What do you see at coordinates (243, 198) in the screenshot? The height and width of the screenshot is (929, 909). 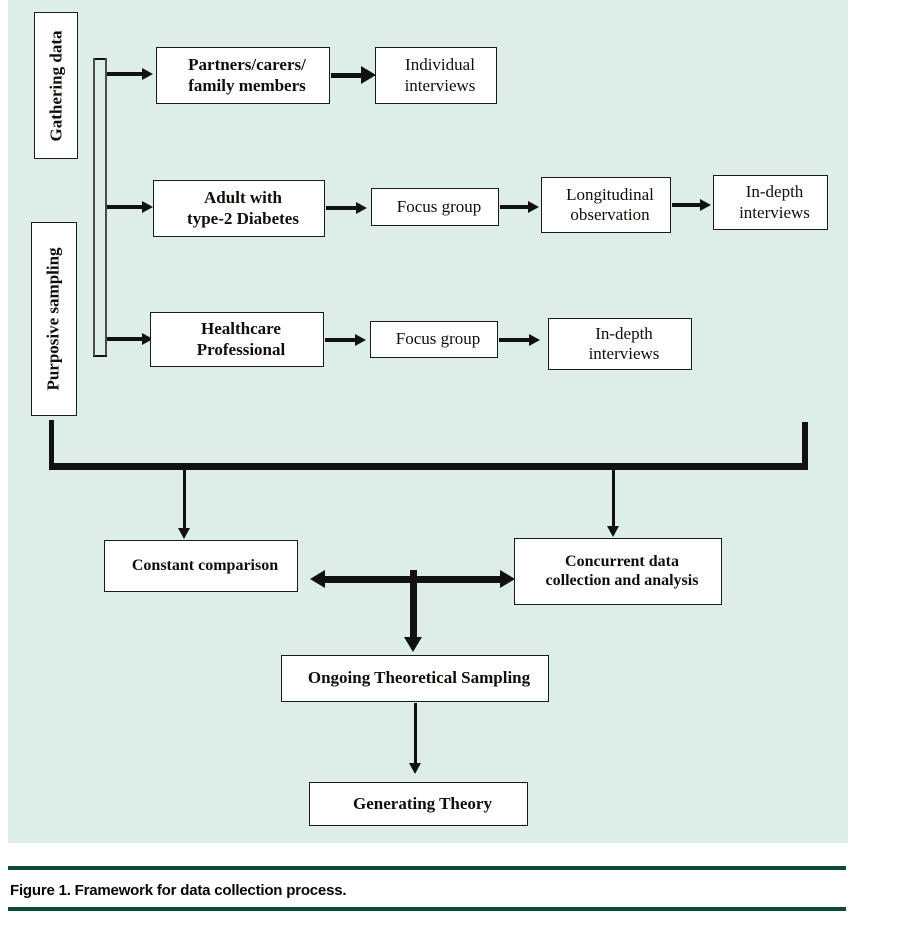 I see `box-adults-line1: Adult with` at bounding box center [243, 198].